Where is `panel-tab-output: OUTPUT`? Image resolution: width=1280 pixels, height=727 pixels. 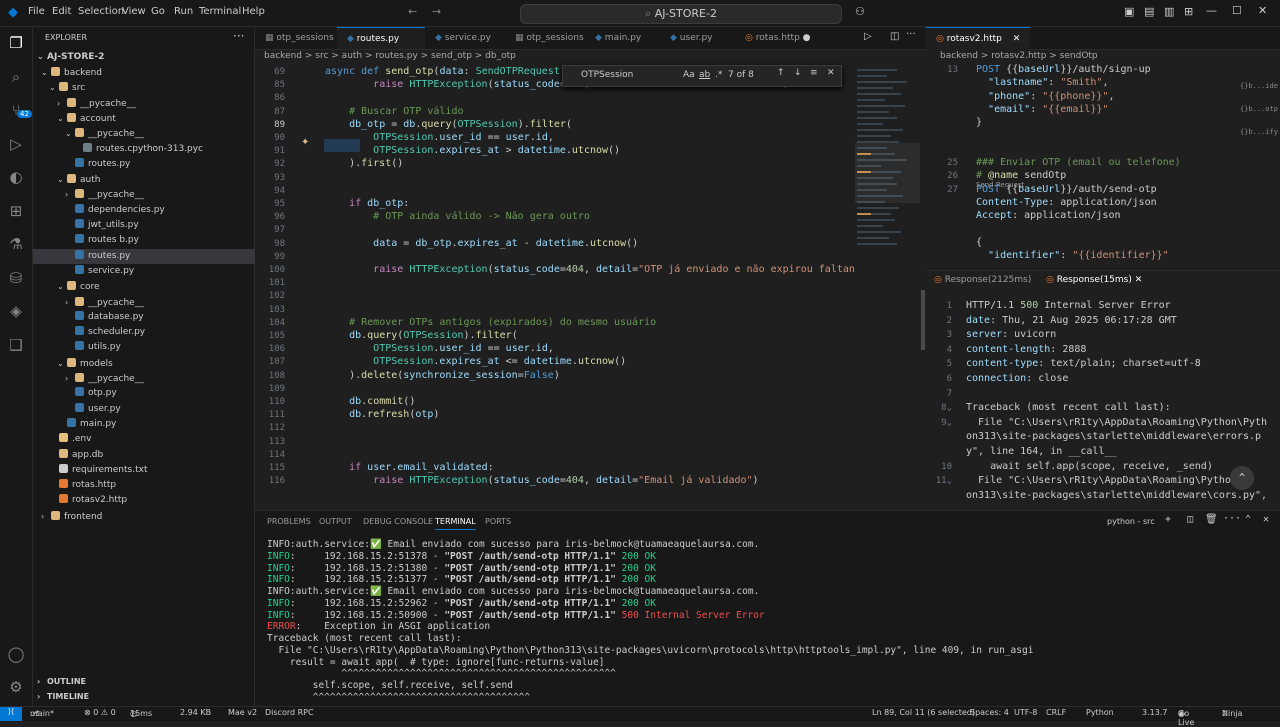 panel-tab-output: OUTPUT is located at coordinates (335, 521).